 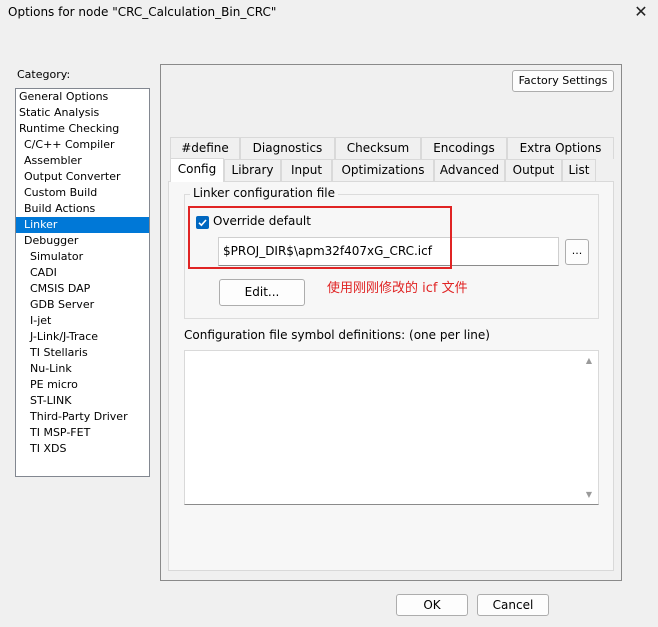 What do you see at coordinates (82, 289) in the screenshot?
I see `category-item: CMSIS DAP` at bounding box center [82, 289].